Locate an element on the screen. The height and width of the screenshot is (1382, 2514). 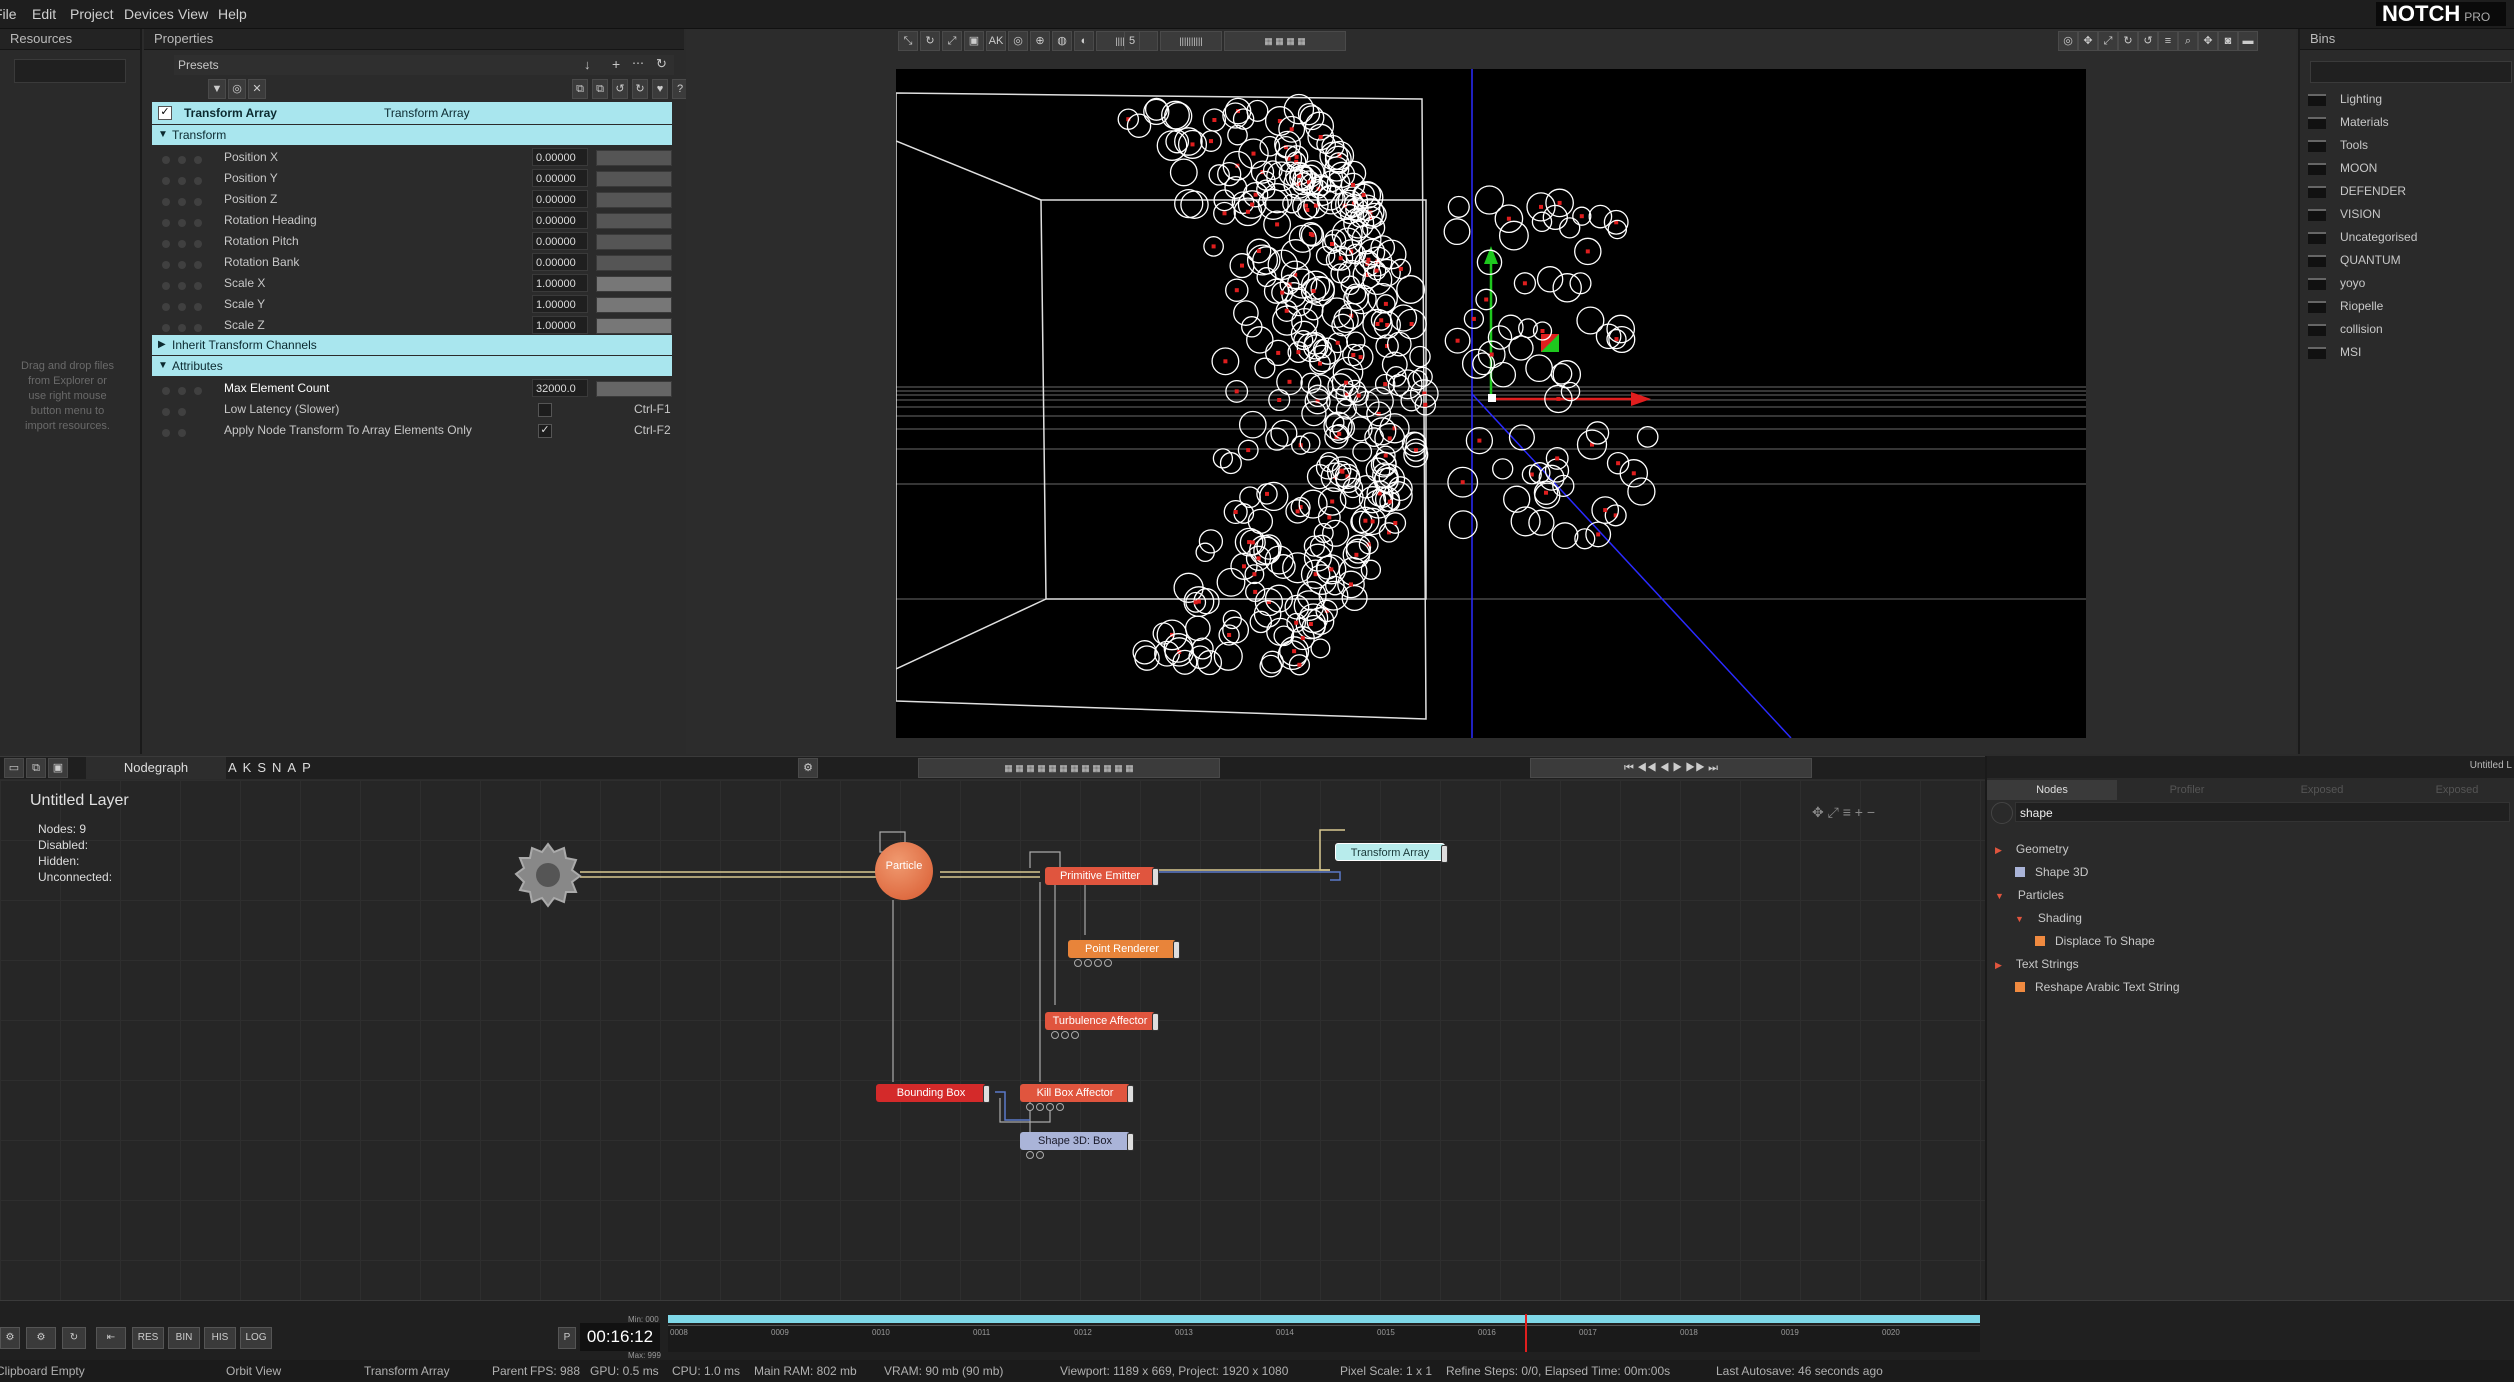
screenshot-icon: ◙ is located at coordinates (2228, 41).